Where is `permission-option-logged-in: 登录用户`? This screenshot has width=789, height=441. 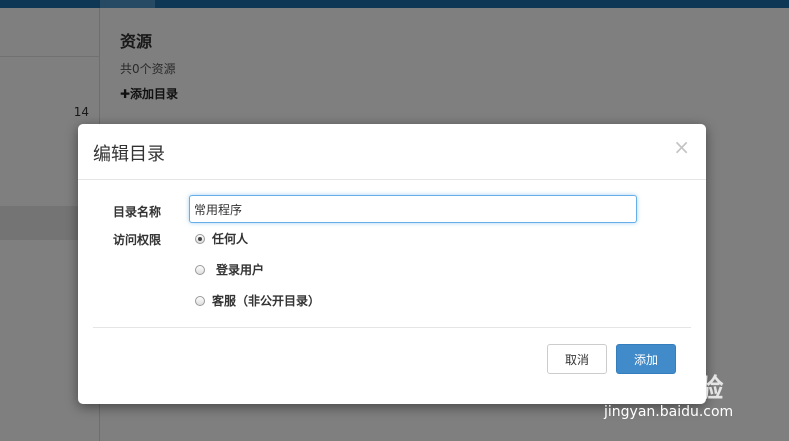 permission-option-logged-in: 登录用户 is located at coordinates (229, 269).